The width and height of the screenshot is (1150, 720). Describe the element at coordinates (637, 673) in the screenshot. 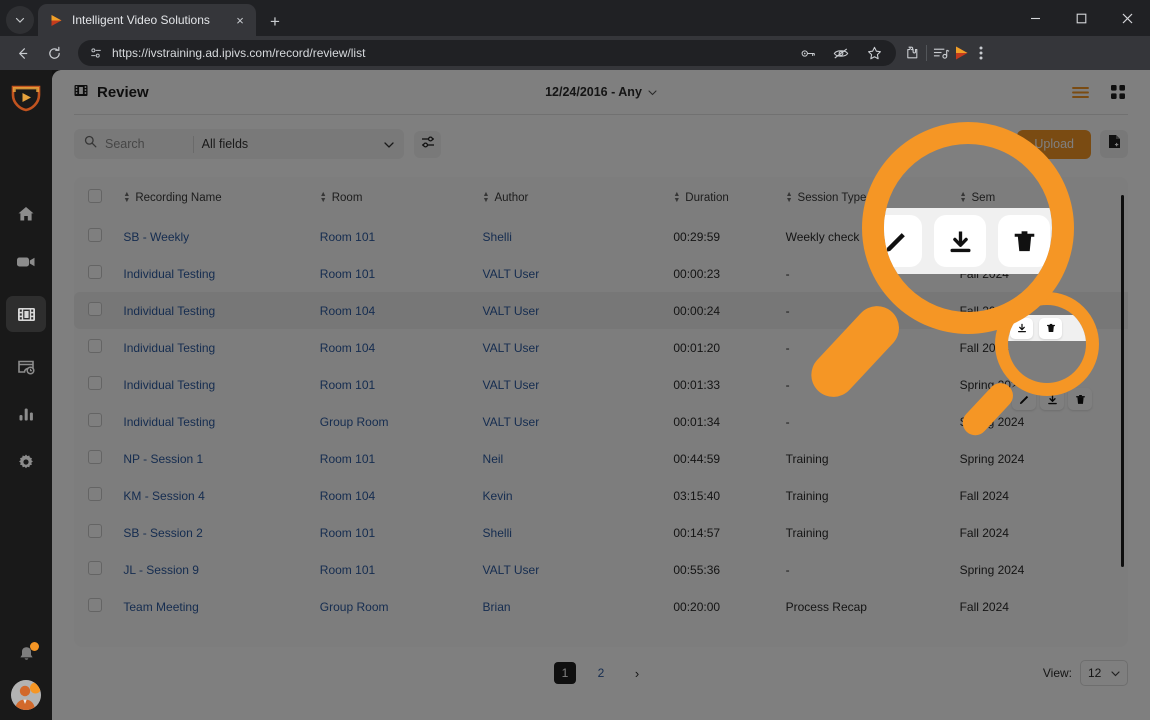

I see `next-page-button: ›` at that location.